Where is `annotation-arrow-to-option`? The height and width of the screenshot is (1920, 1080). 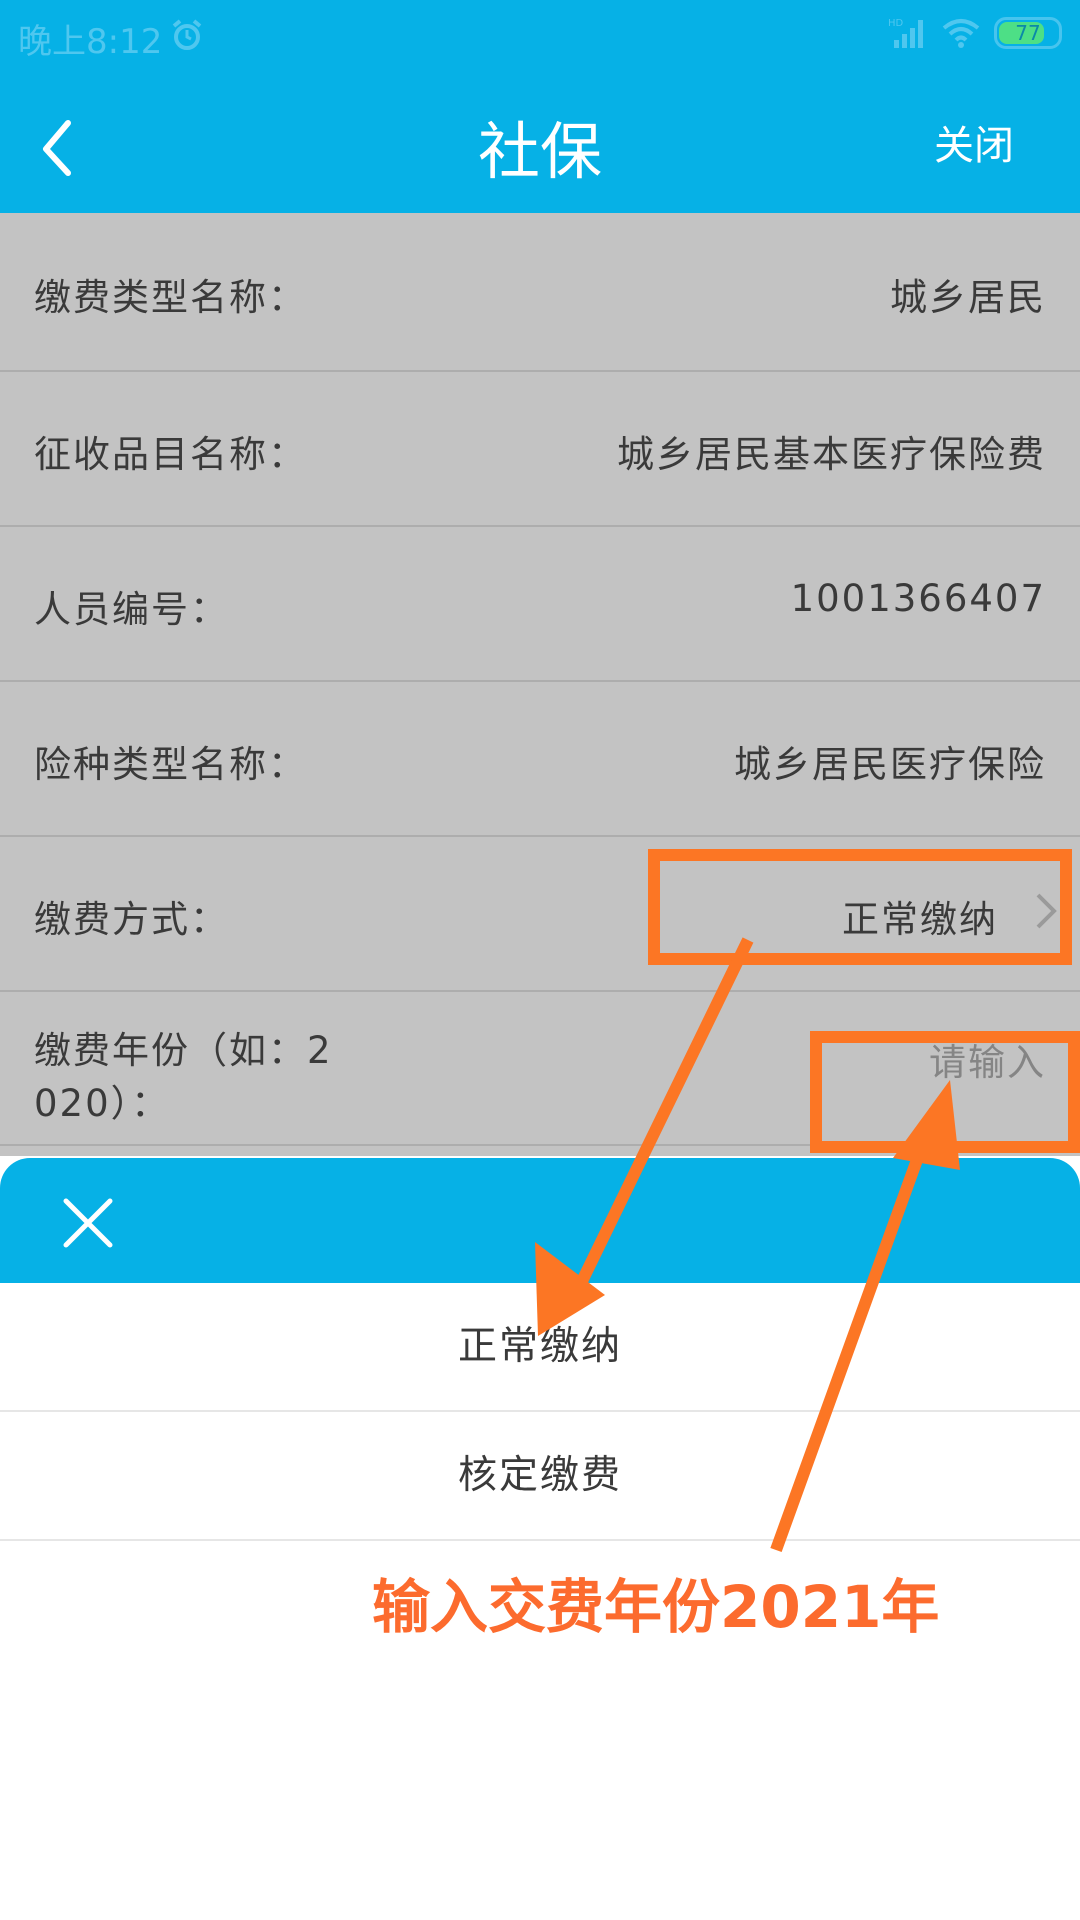
annotation-arrow-to-option is located at coordinates (658, 1125).